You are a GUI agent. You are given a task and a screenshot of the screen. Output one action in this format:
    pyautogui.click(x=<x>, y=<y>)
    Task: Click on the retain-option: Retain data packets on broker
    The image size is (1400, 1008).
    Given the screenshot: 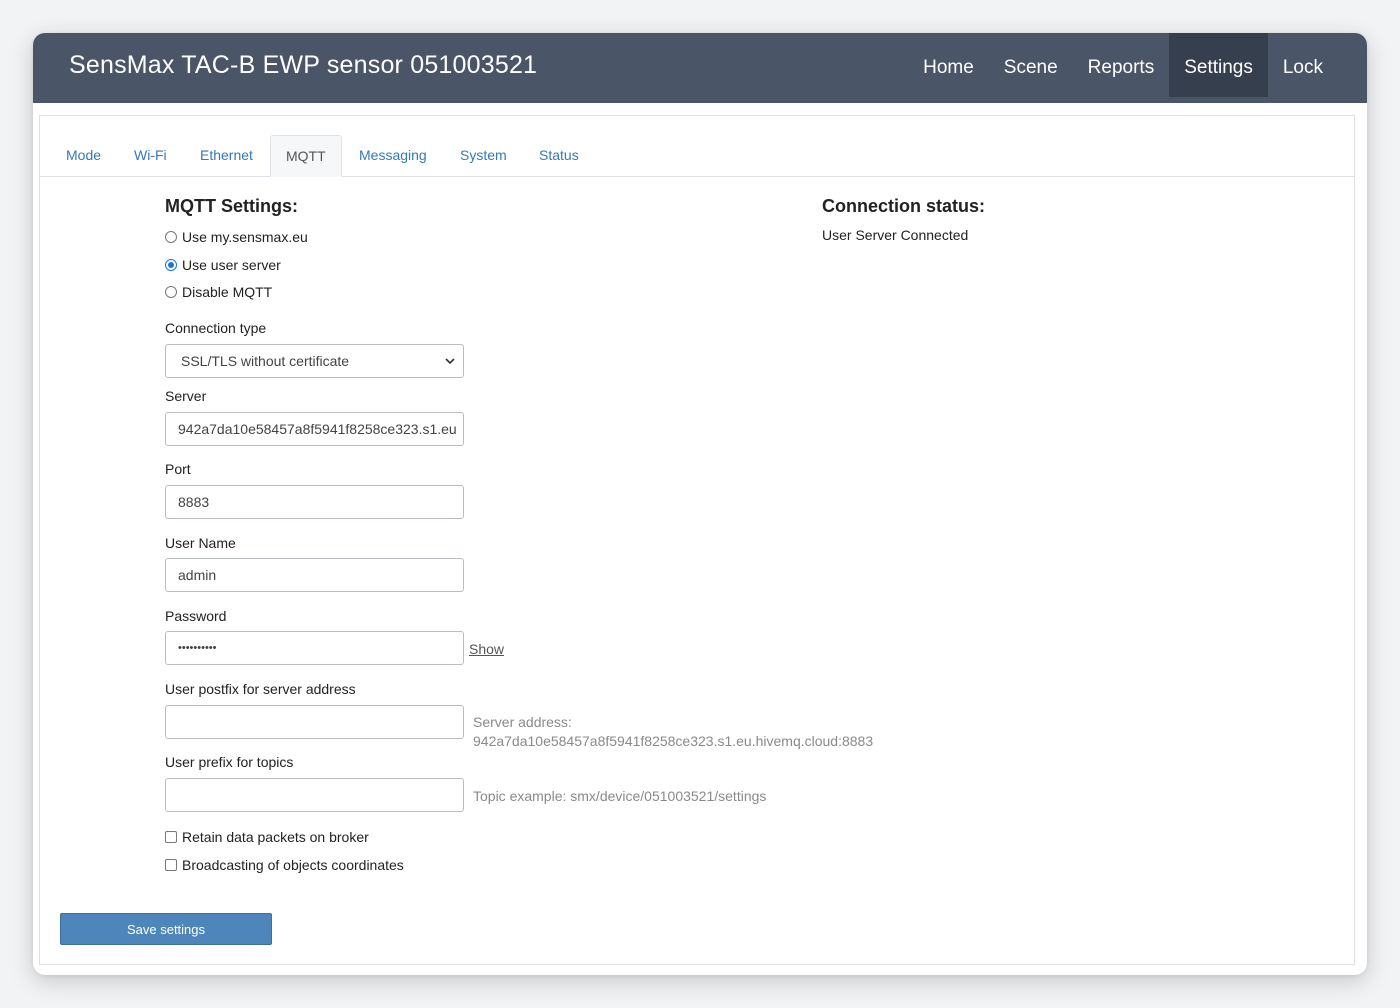 What is the action you would take?
    pyautogui.click(x=267, y=837)
    